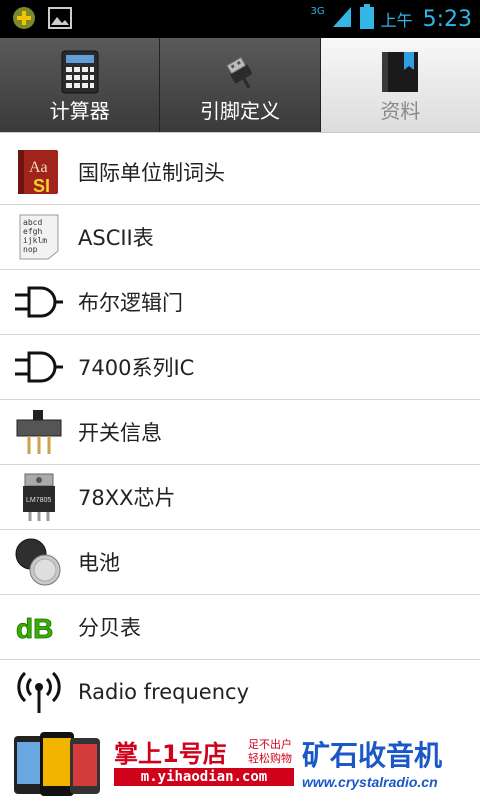 The image size is (480, 804). What do you see at coordinates (39, 432) in the screenshot?
I see `slide-switch-icon` at bounding box center [39, 432].